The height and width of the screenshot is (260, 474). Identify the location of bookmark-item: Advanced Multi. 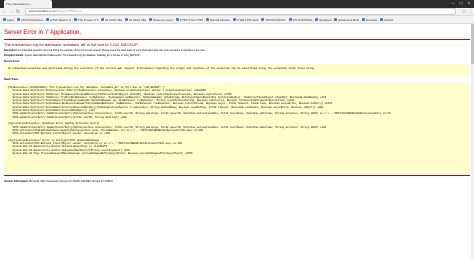
(346, 20).